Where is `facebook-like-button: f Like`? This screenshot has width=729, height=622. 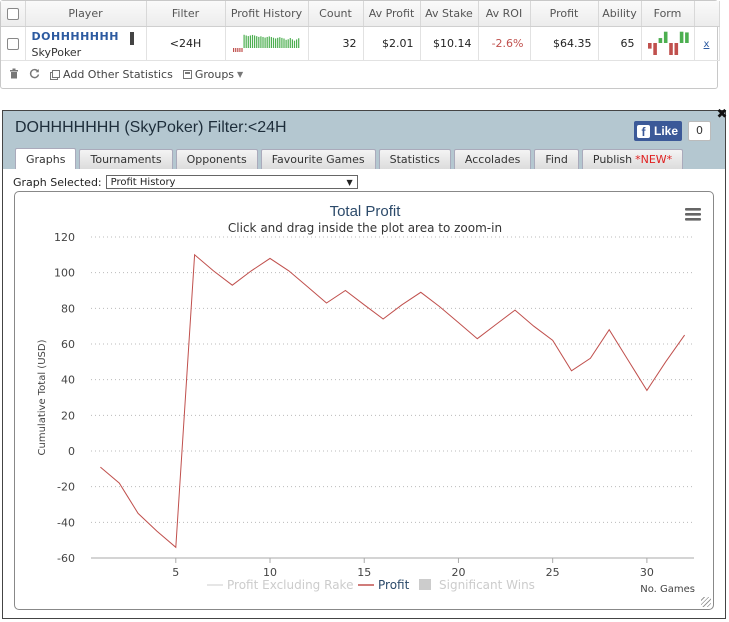 facebook-like-button: f Like is located at coordinates (658, 131).